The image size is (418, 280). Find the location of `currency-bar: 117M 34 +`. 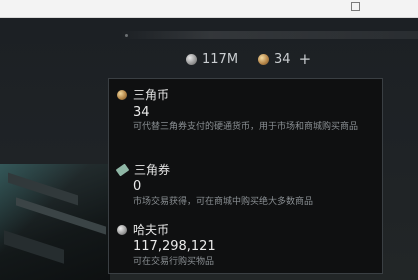

currency-bar: 117M 34 + is located at coordinates (248, 59).